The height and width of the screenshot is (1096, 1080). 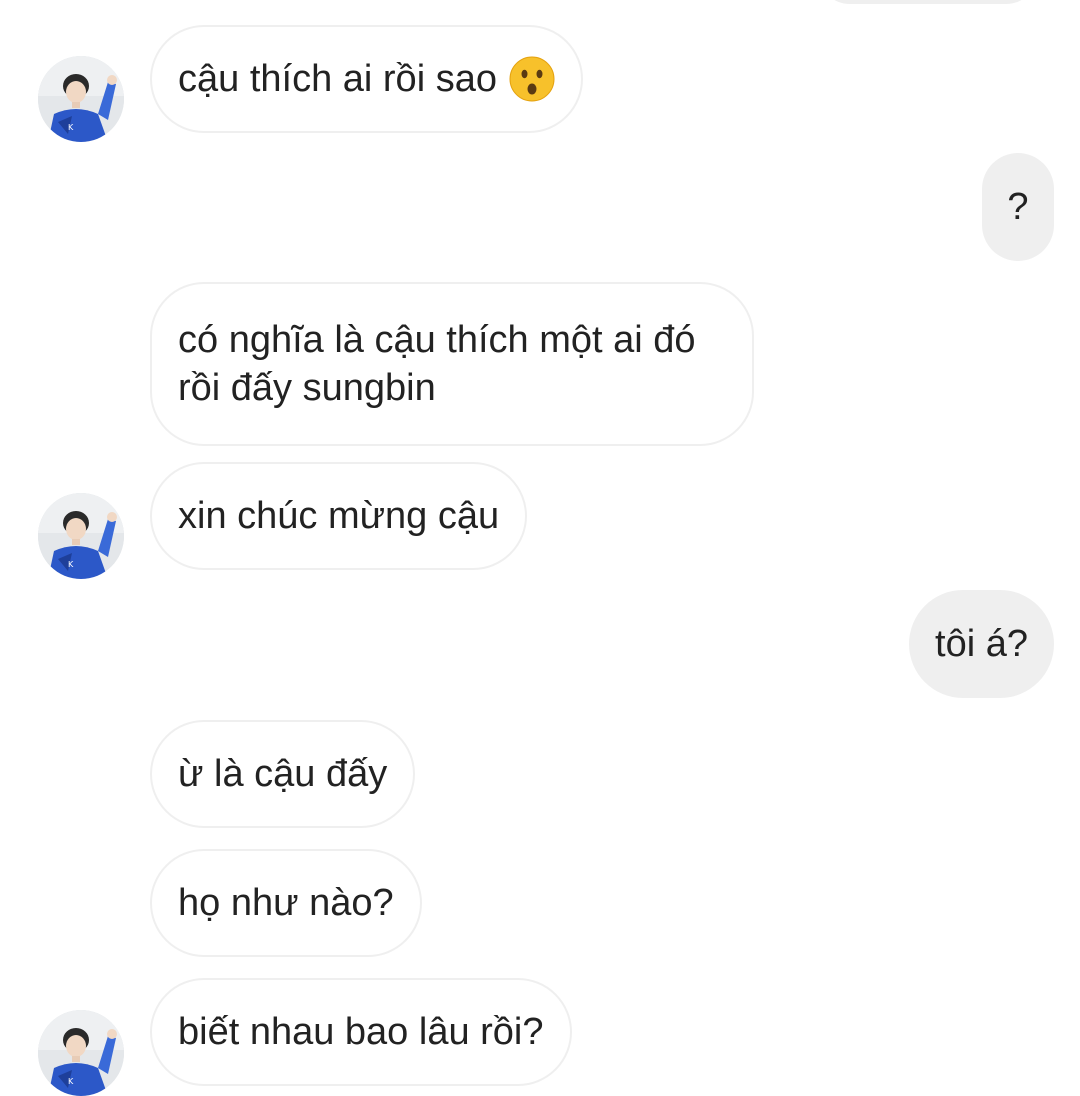 I want to click on previous-message-bubble, so click(x=928, y=2).